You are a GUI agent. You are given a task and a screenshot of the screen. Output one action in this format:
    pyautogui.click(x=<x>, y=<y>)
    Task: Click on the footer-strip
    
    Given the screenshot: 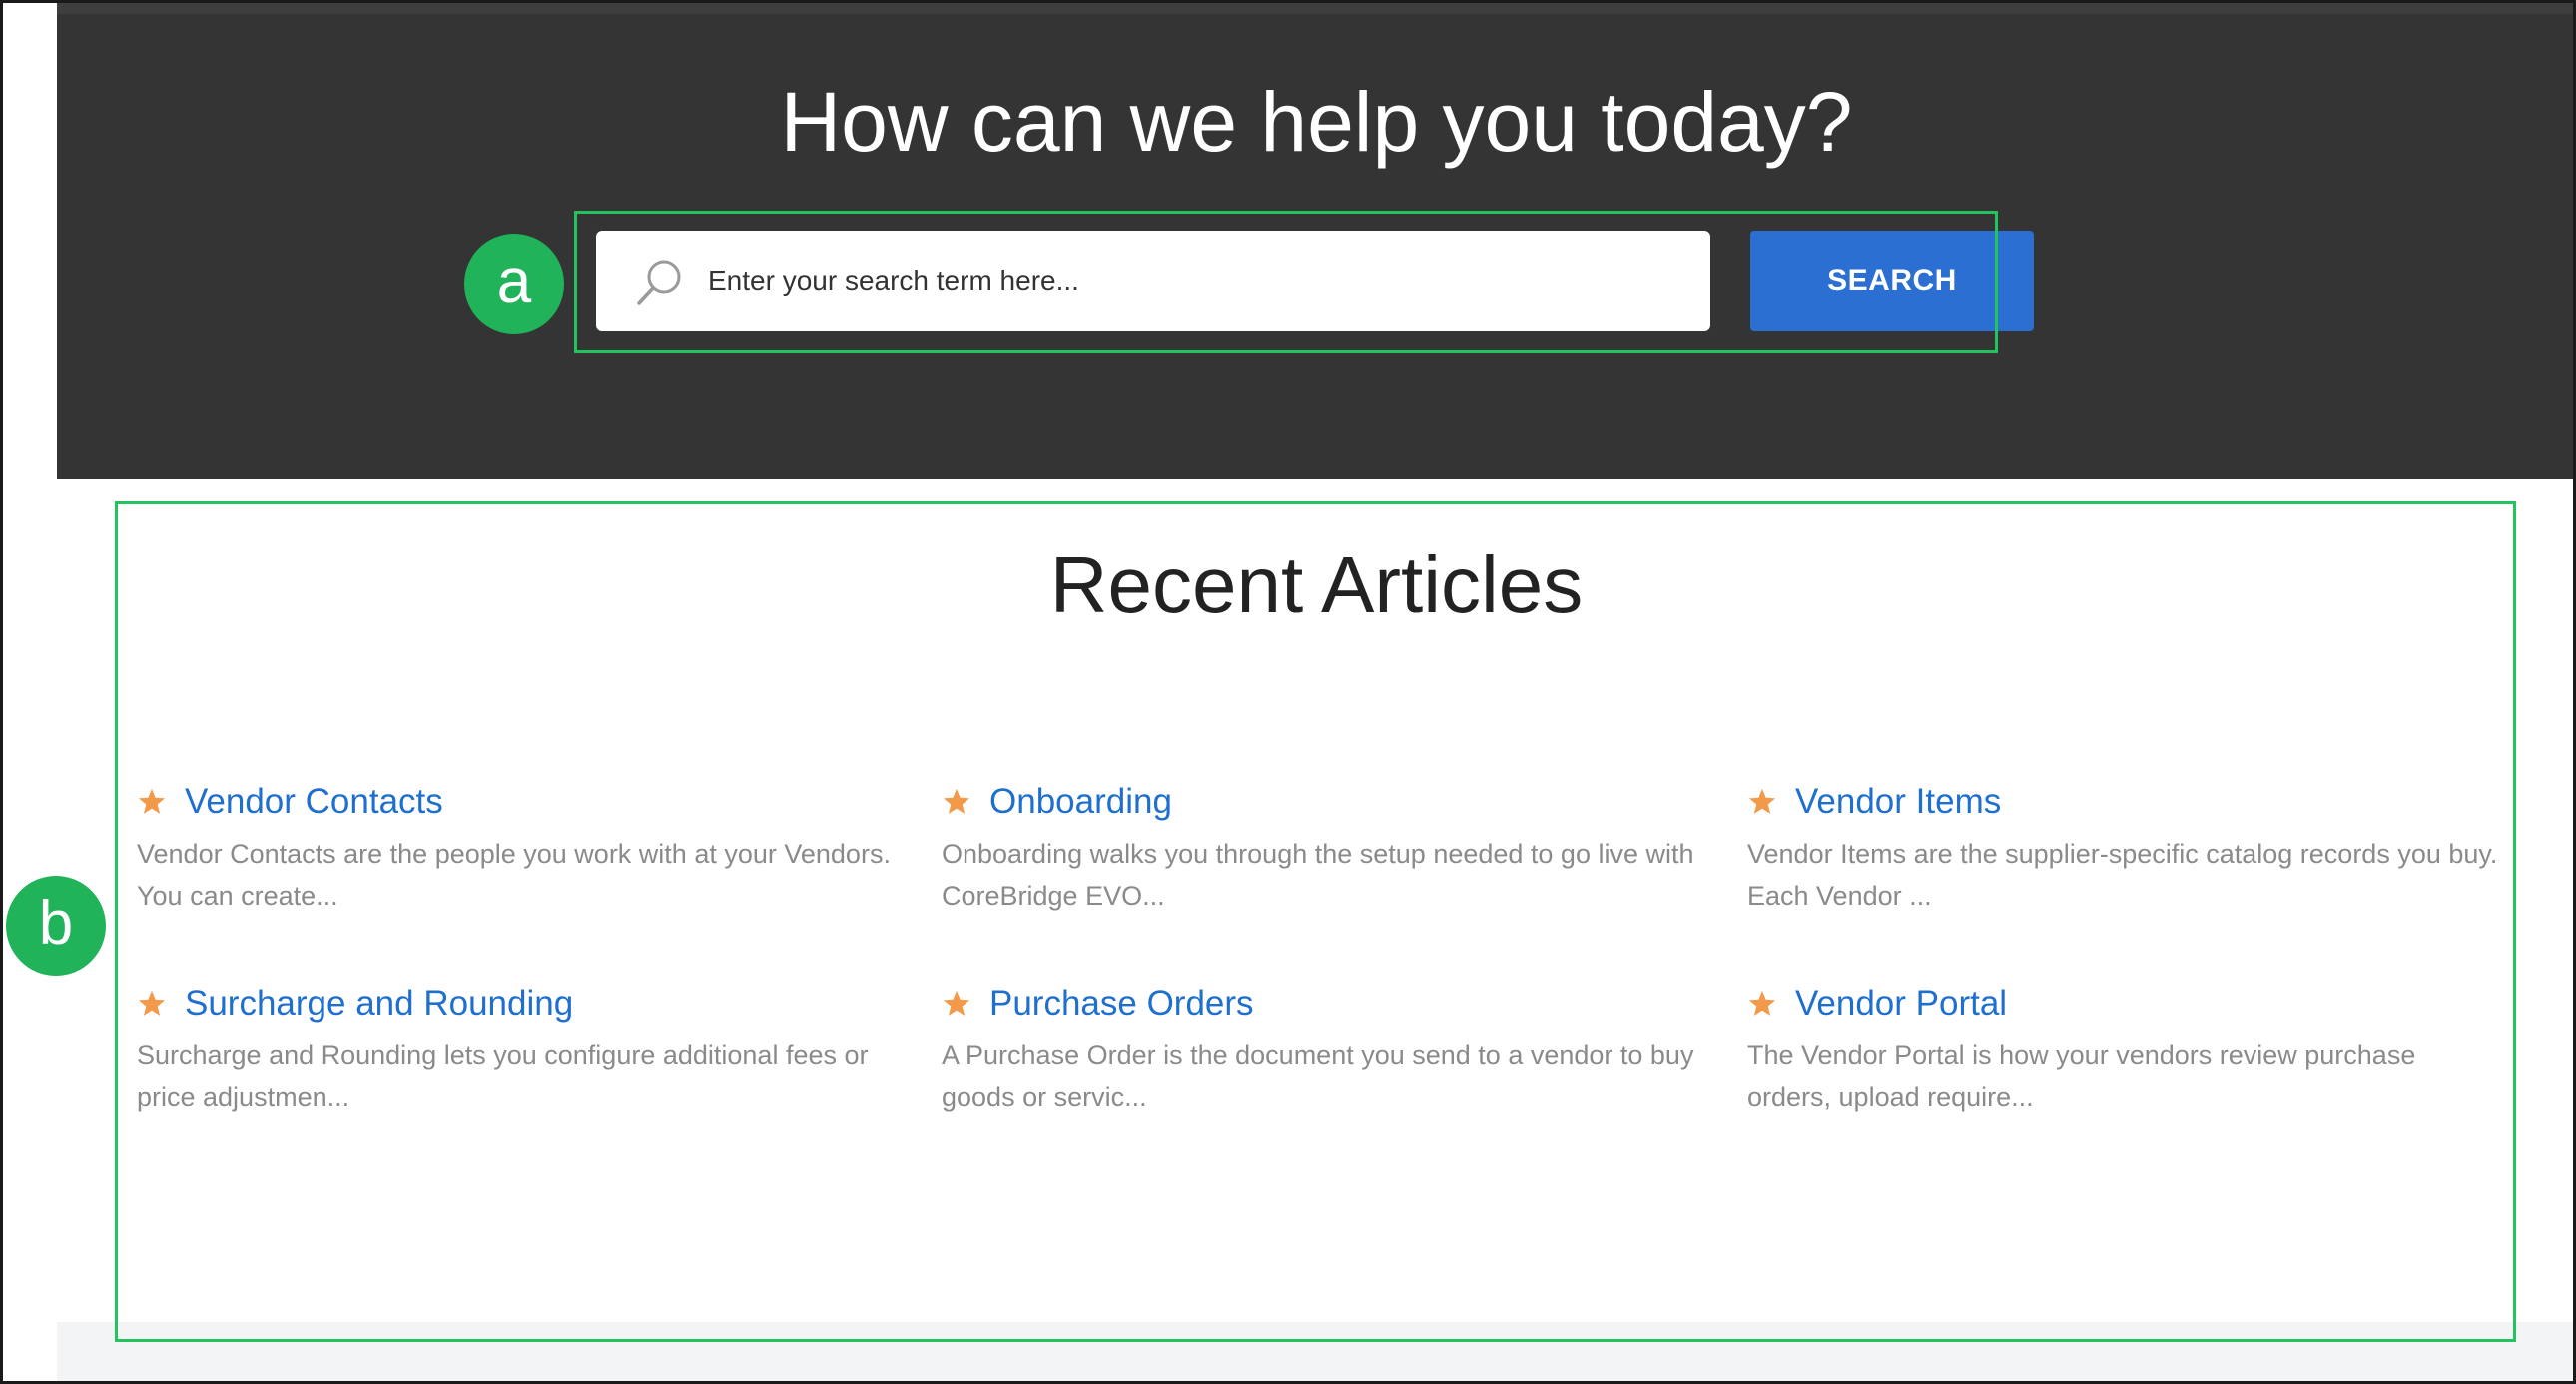 What is the action you would take?
    pyautogui.click(x=1315, y=1353)
    